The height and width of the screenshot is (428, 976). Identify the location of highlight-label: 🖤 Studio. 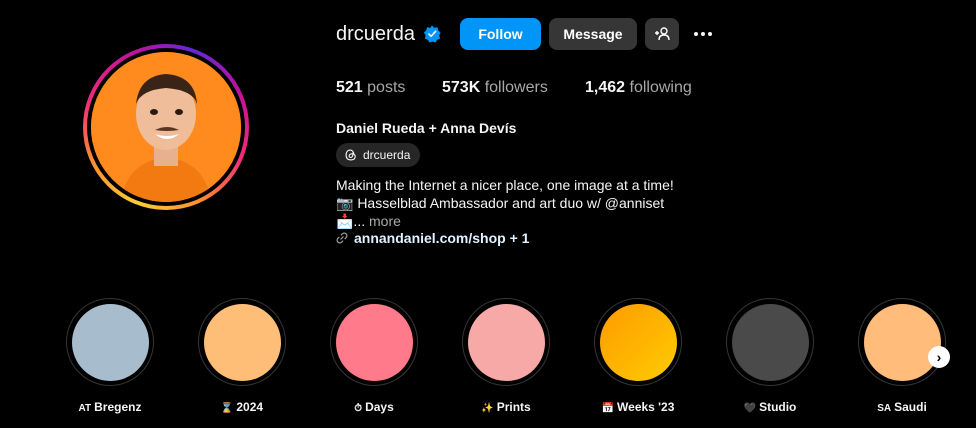
(770, 407).